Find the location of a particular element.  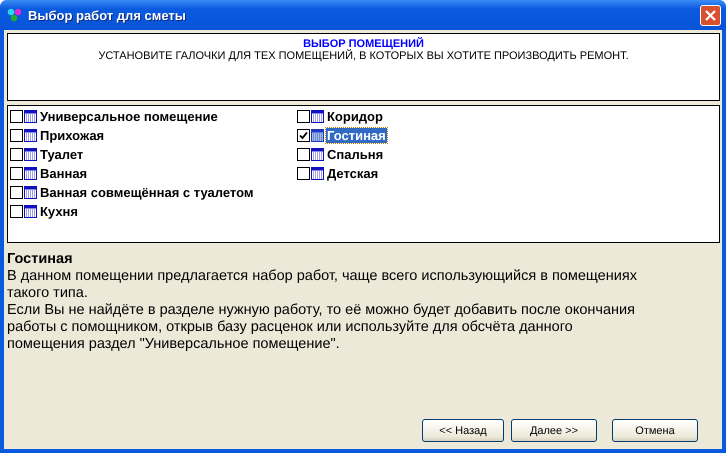

instruction-text: УСТАНОВИТЕ ГАЛОЧКИ ДЛЯ ТЕХ ПОМЕЩЕНИЙ, В КОТОРЫХ ВЫ ХОТИТЕ ПРОИЗВОДИТЬ РЕМОНТ. is located at coordinates (363, 56).